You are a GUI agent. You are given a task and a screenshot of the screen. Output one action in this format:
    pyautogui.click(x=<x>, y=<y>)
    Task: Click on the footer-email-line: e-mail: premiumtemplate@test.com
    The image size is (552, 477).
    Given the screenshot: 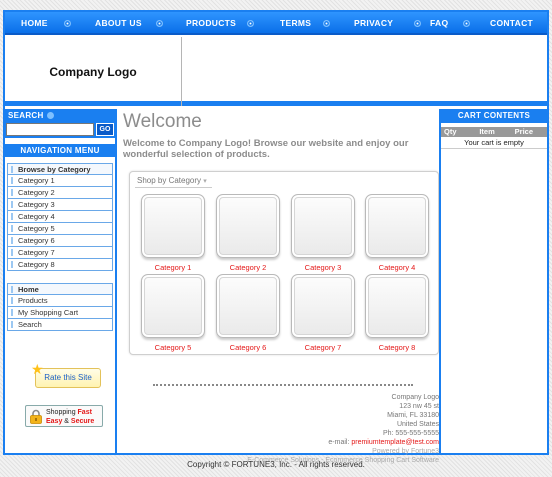 What is the action you would take?
    pyautogui.click(x=334, y=442)
    